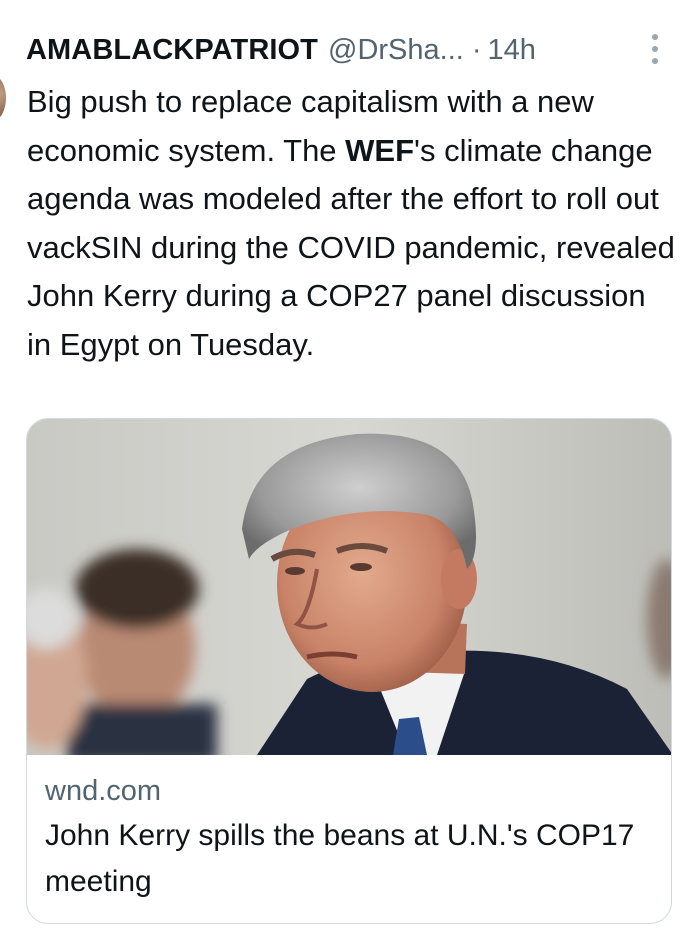 The image size is (700, 941). What do you see at coordinates (380, 150) in the screenshot?
I see `tweet-text-bold: WEF` at bounding box center [380, 150].